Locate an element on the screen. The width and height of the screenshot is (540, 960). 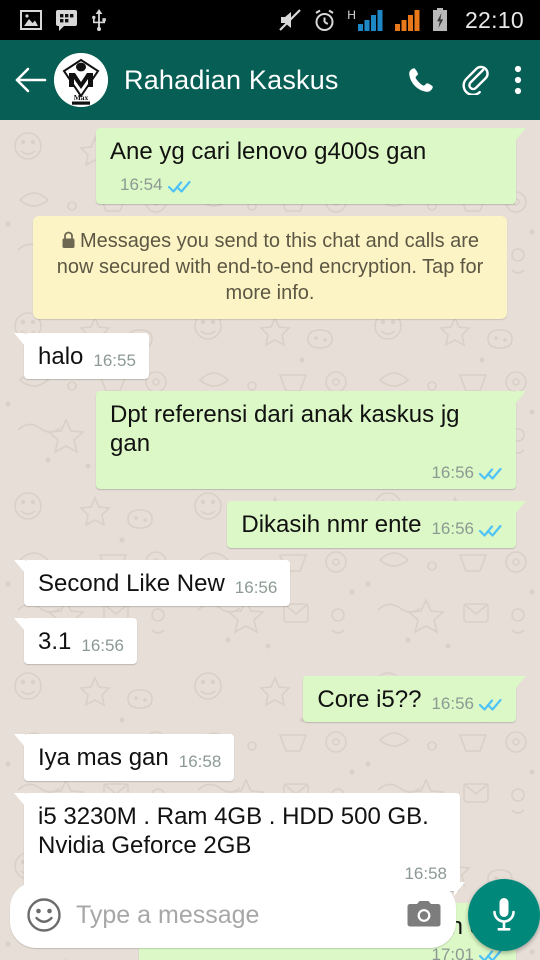
alarm-icon is located at coordinates (324, 20).